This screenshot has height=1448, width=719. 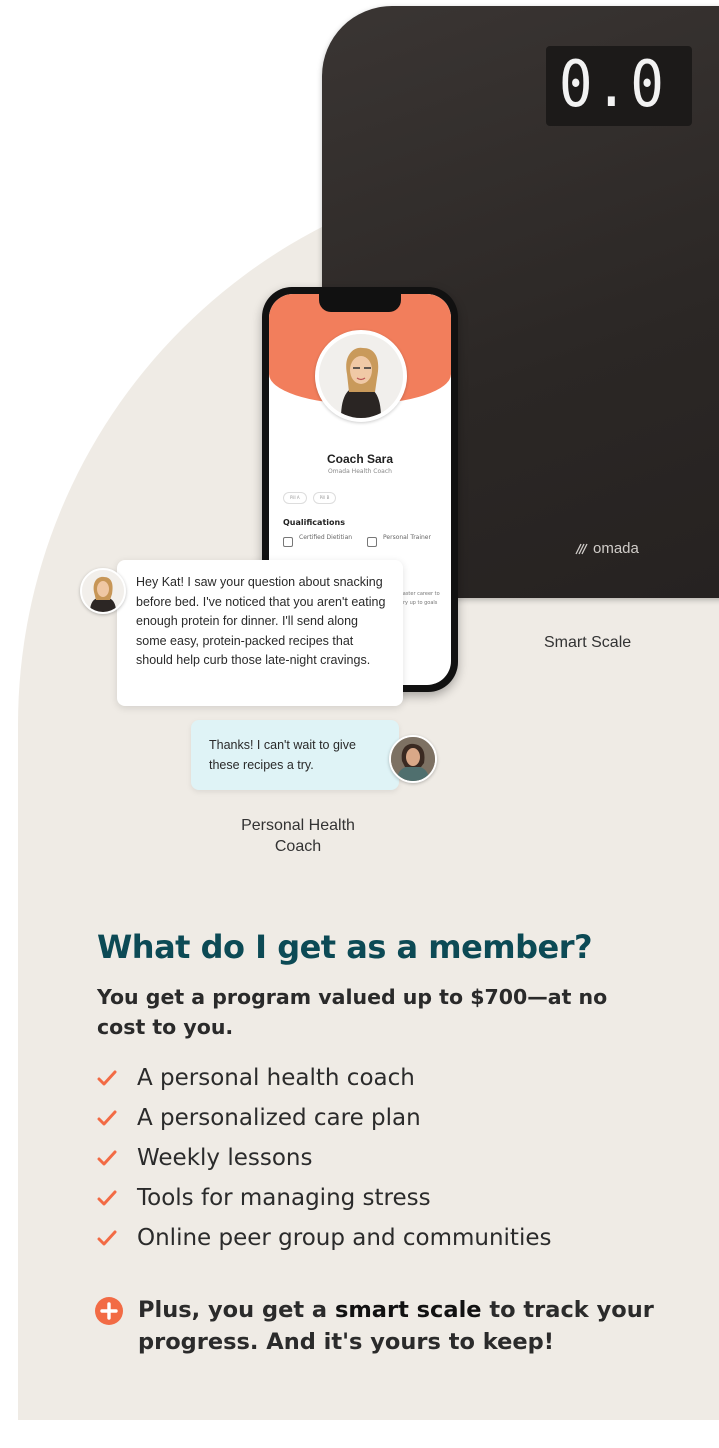 What do you see at coordinates (408, 1310) in the screenshot?
I see `smart-scale-emphasis: smart scale` at bounding box center [408, 1310].